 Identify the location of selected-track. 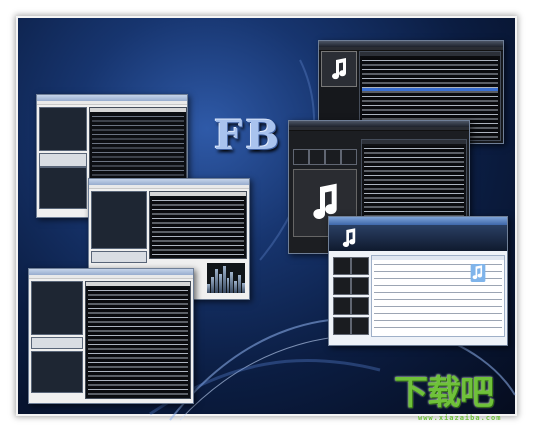
(430, 89).